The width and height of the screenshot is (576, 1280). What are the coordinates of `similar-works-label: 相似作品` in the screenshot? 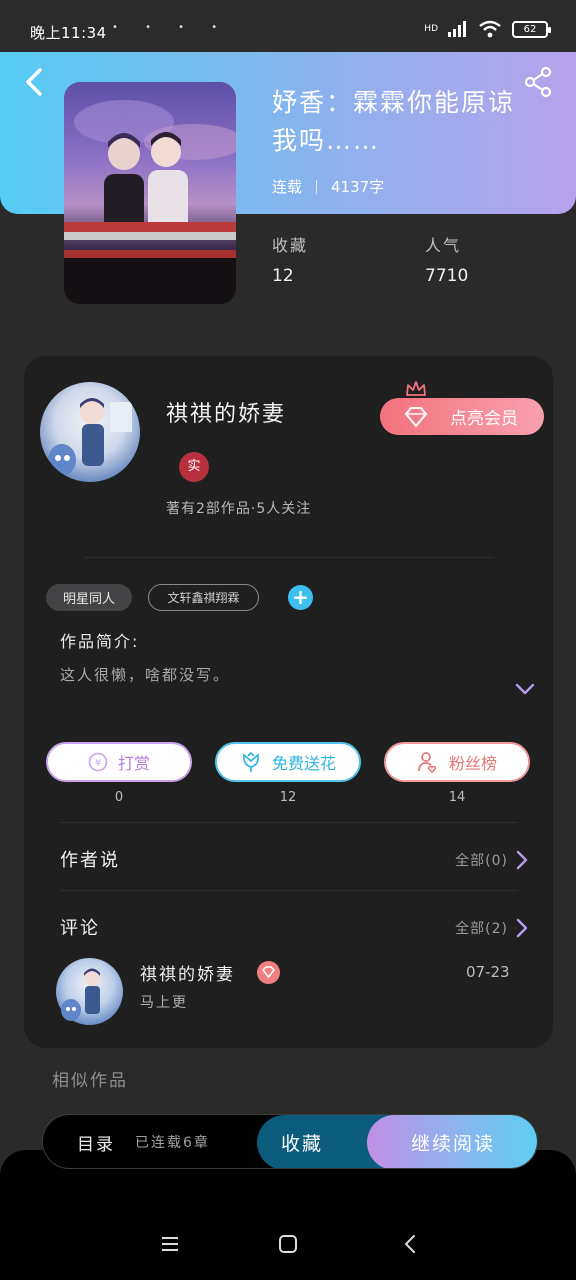 It's located at (90, 1081).